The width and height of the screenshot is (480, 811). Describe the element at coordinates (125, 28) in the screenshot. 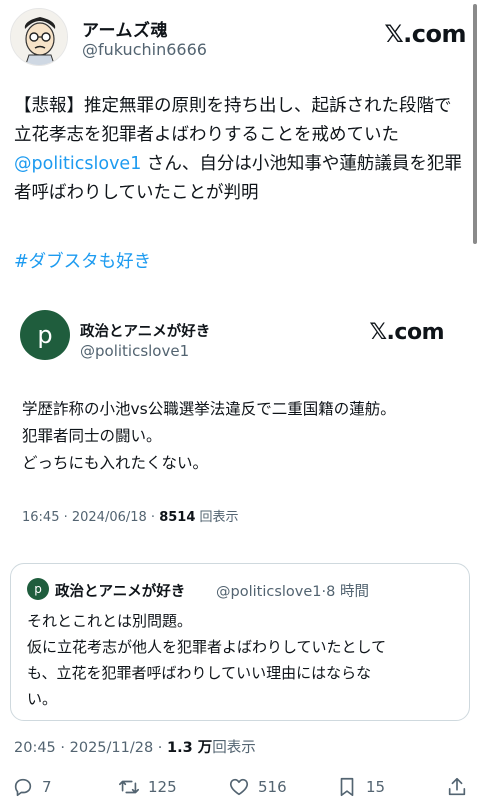

I see `author-name: アームズ魂` at that location.